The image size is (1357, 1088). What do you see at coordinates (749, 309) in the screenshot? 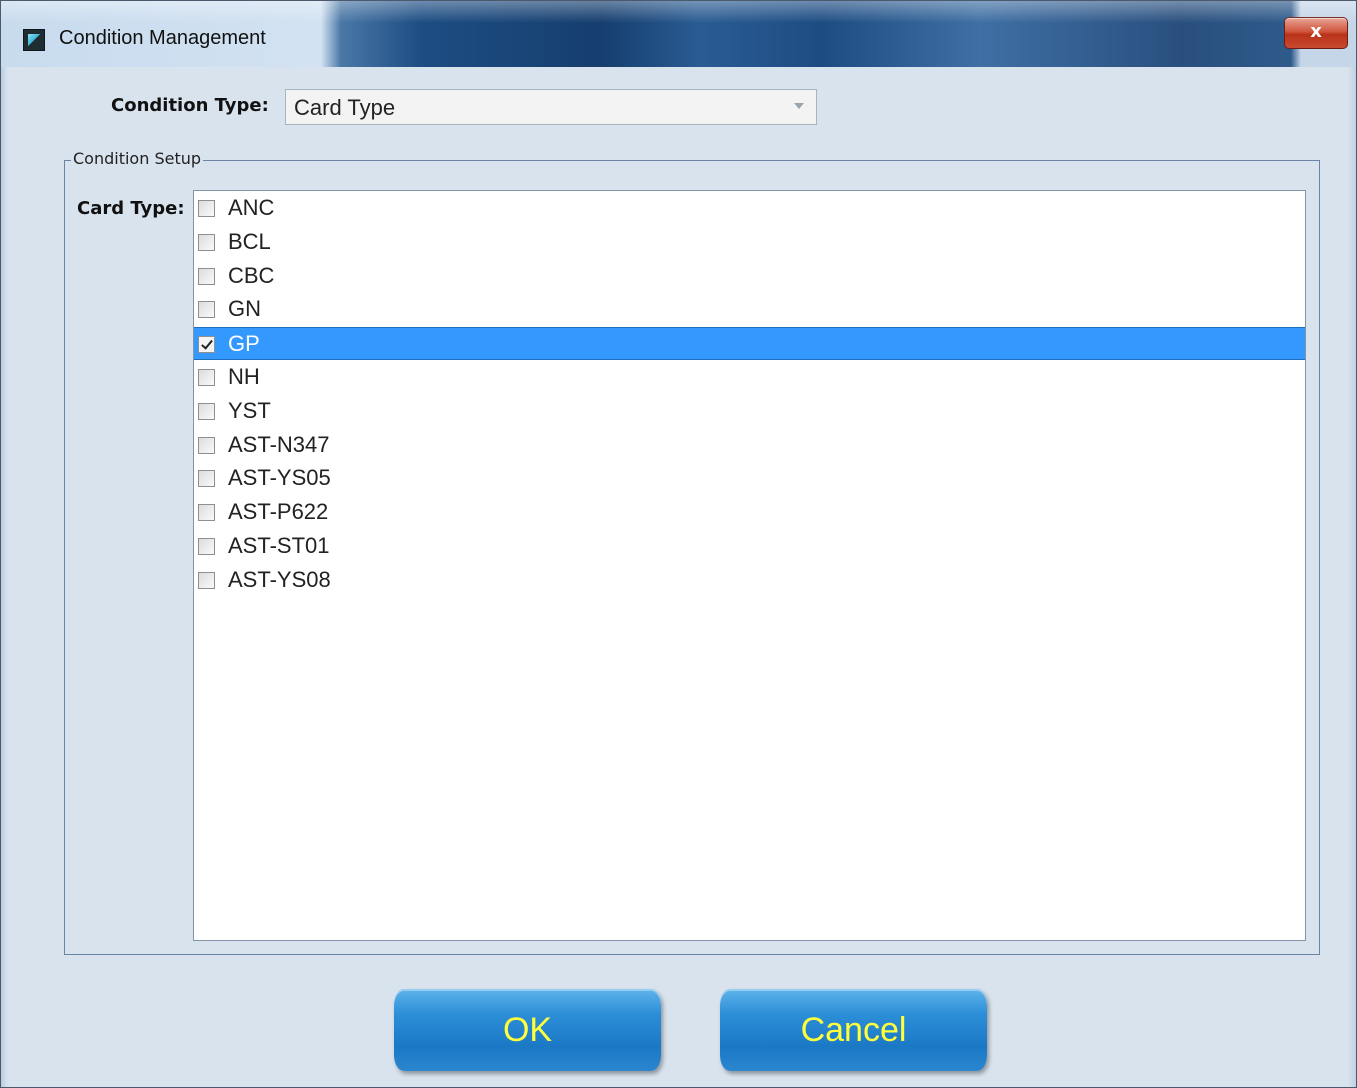
I see `list-item: GN` at bounding box center [749, 309].